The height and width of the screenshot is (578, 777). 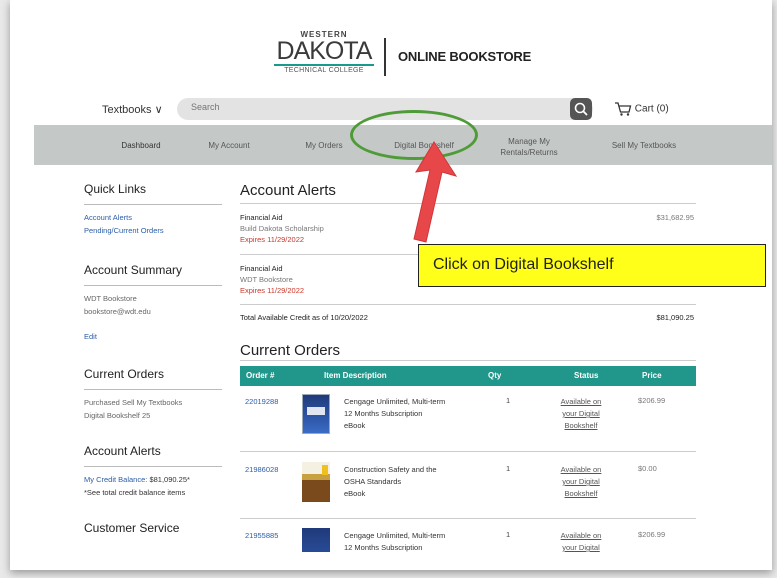 What do you see at coordinates (117, 311) in the screenshot?
I see `account-email: bookstore@wdt.edu` at bounding box center [117, 311].